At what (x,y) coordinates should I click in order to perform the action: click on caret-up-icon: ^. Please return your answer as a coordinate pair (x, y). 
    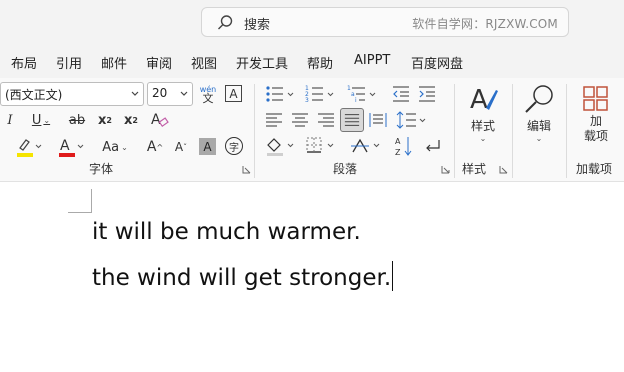
    Looking at the image, I should click on (160, 147).